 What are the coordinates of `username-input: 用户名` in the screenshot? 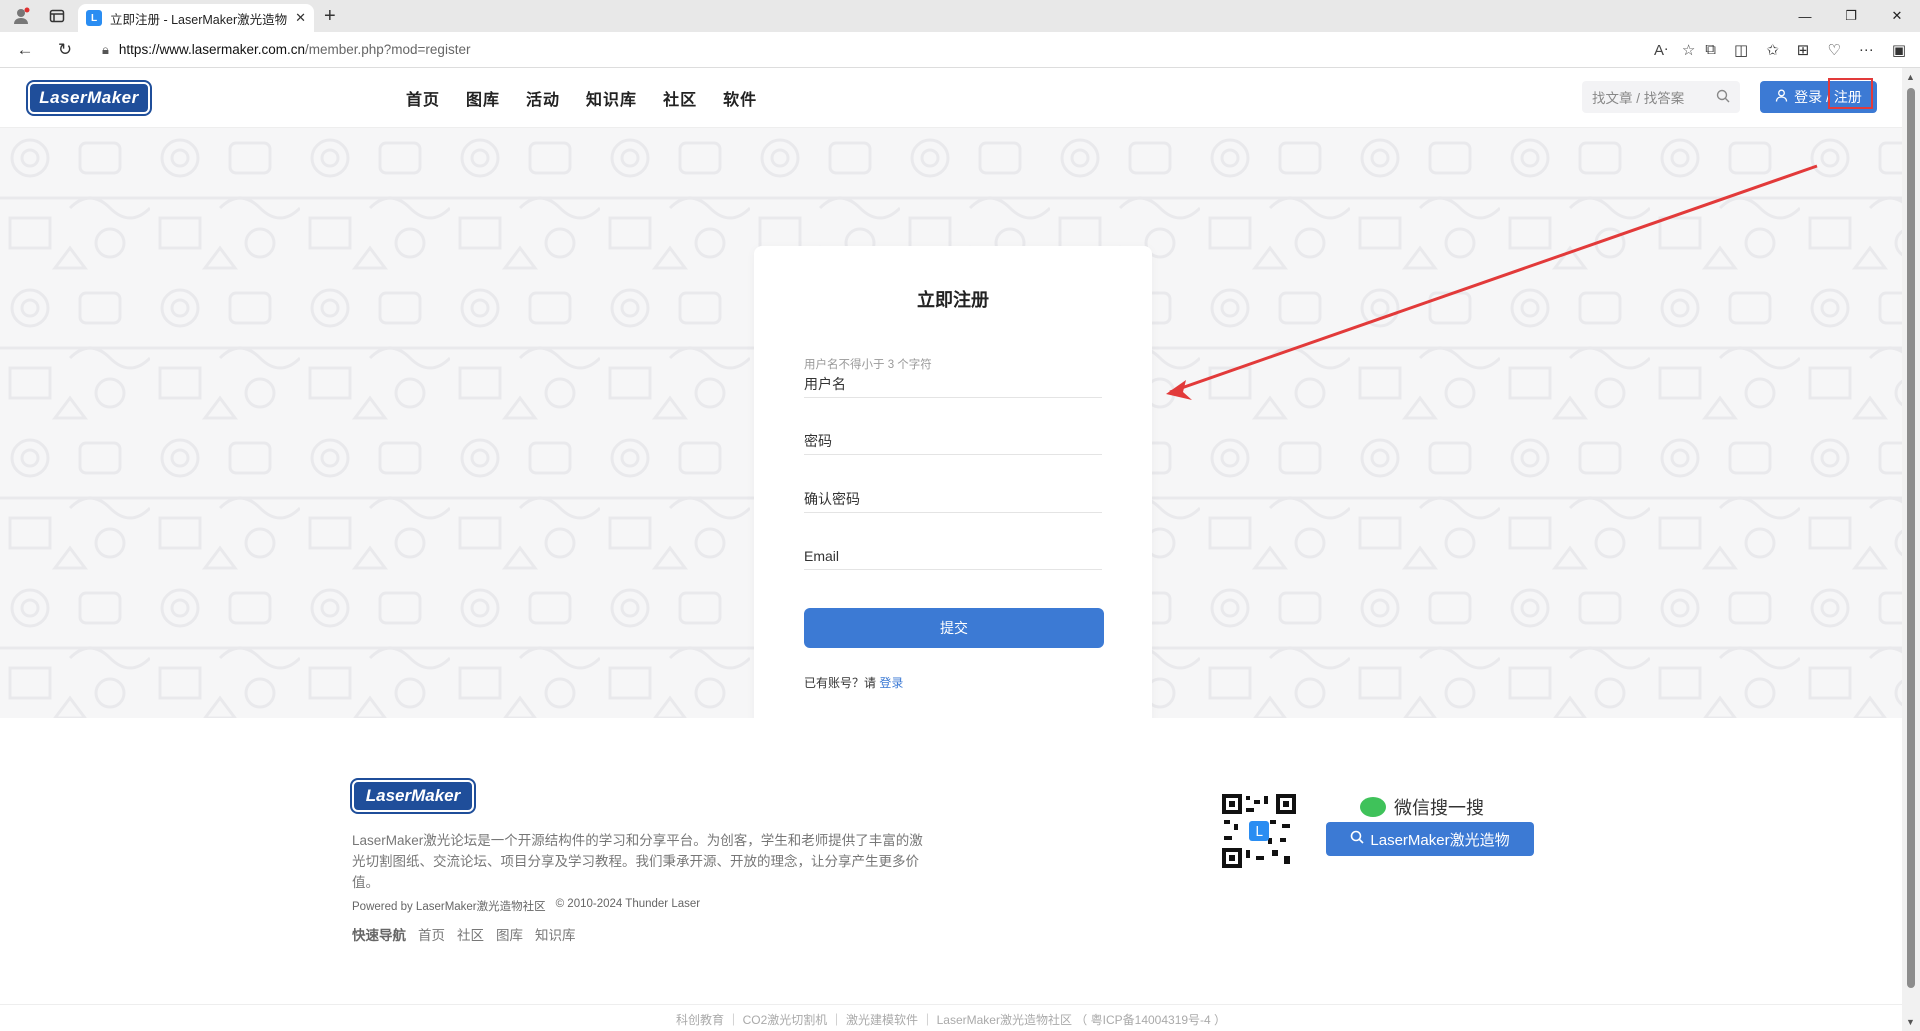 It's located at (953, 384).